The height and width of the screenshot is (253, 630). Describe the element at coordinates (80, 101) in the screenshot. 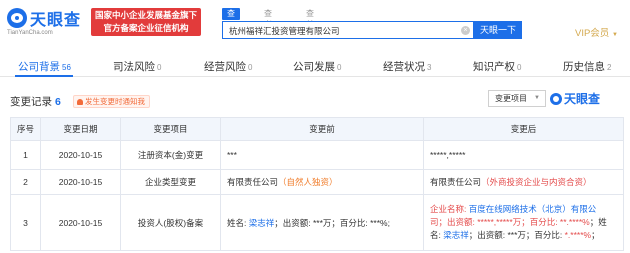

I see `bell-icon` at that location.